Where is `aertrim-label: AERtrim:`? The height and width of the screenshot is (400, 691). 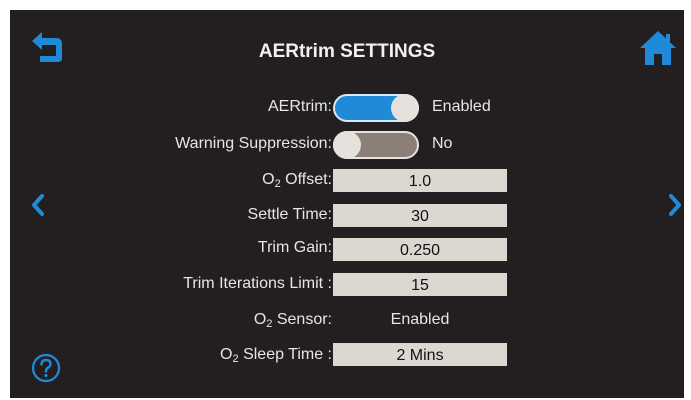 aertrim-label: AERtrim: is located at coordinates (300, 106).